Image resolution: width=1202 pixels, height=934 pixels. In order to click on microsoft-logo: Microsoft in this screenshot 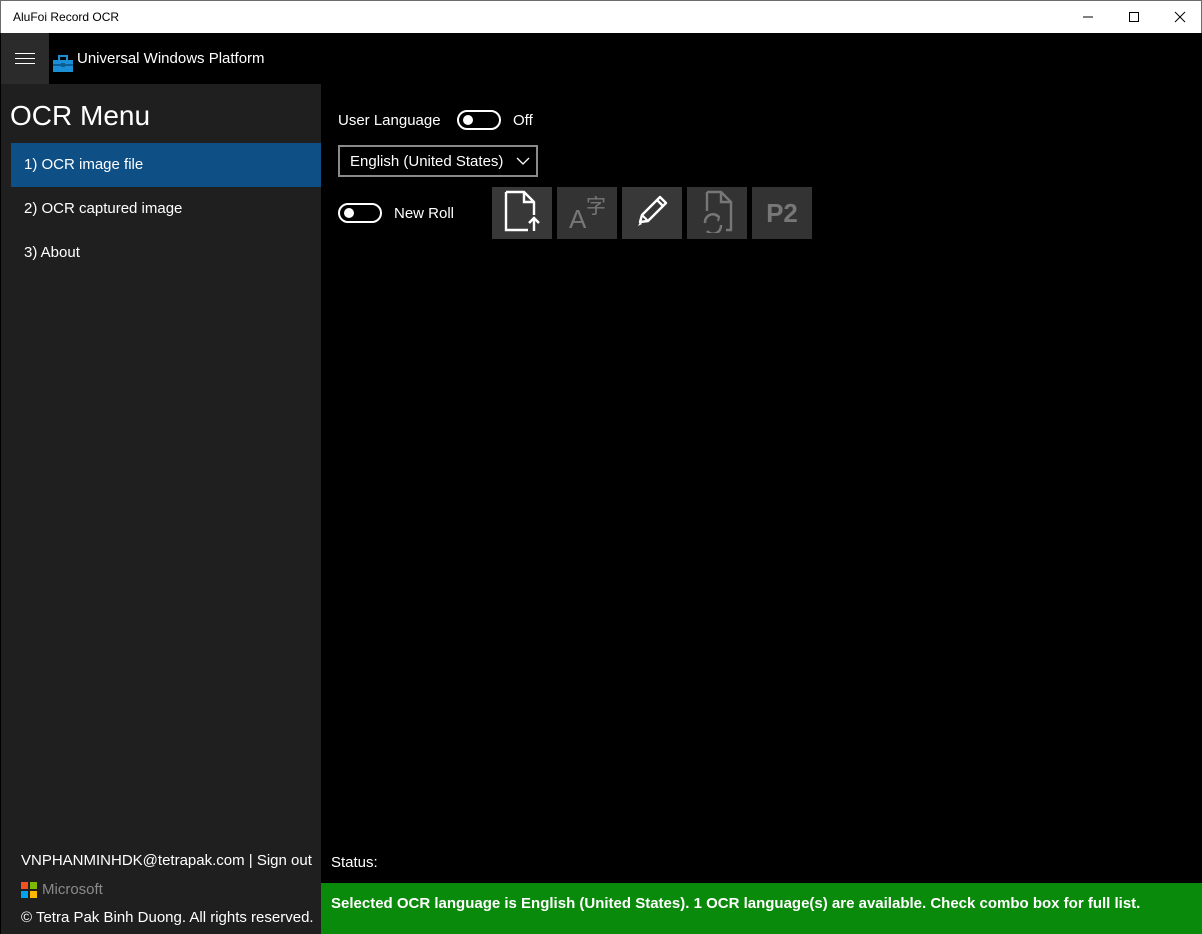, I will do `click(62, 889)`.